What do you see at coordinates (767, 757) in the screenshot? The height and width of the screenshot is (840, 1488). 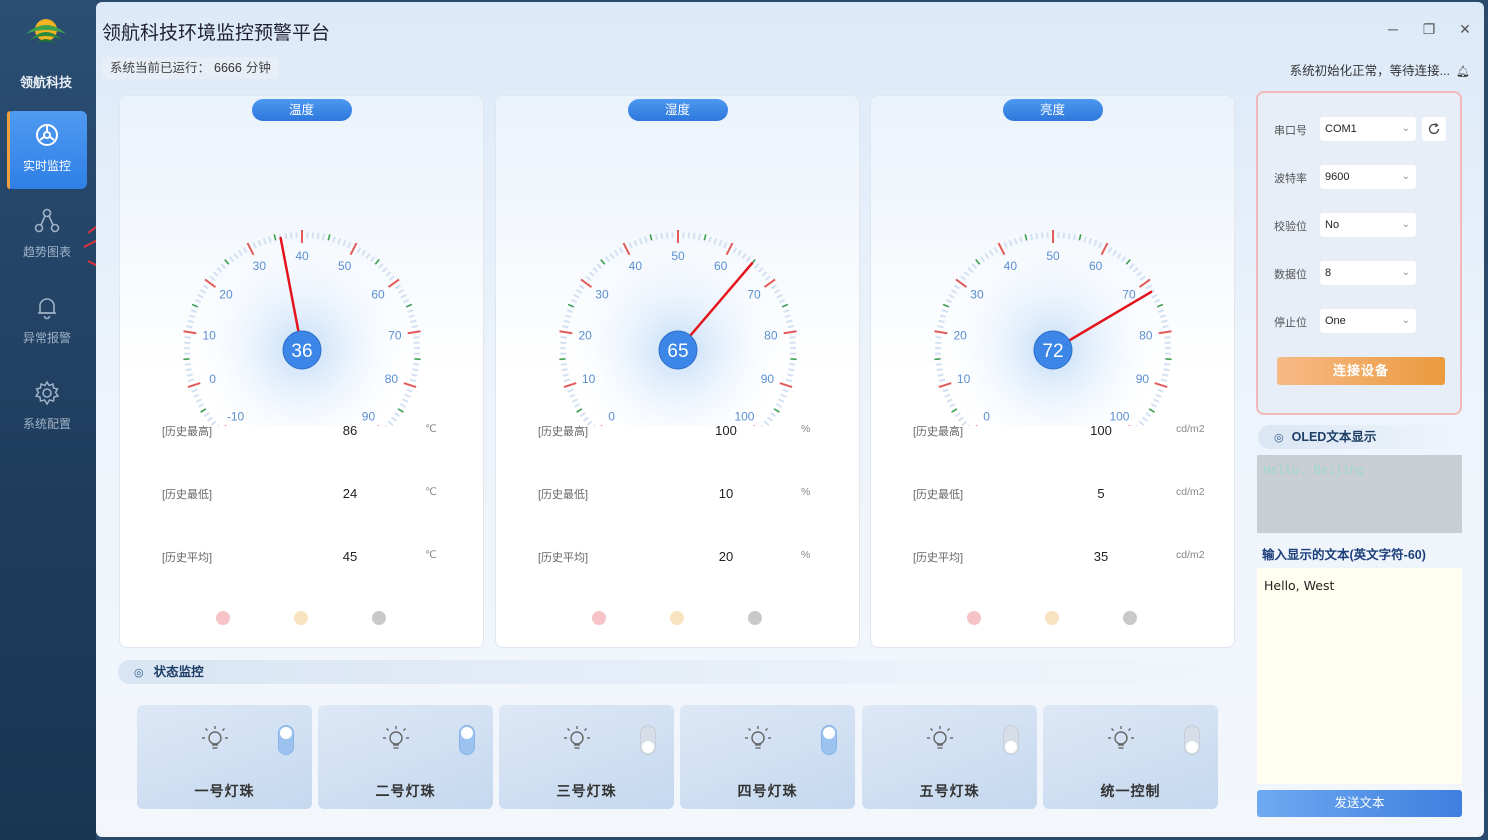 I see `lamp-card-4: 四号灯珠` at bounding box center [767, 757].